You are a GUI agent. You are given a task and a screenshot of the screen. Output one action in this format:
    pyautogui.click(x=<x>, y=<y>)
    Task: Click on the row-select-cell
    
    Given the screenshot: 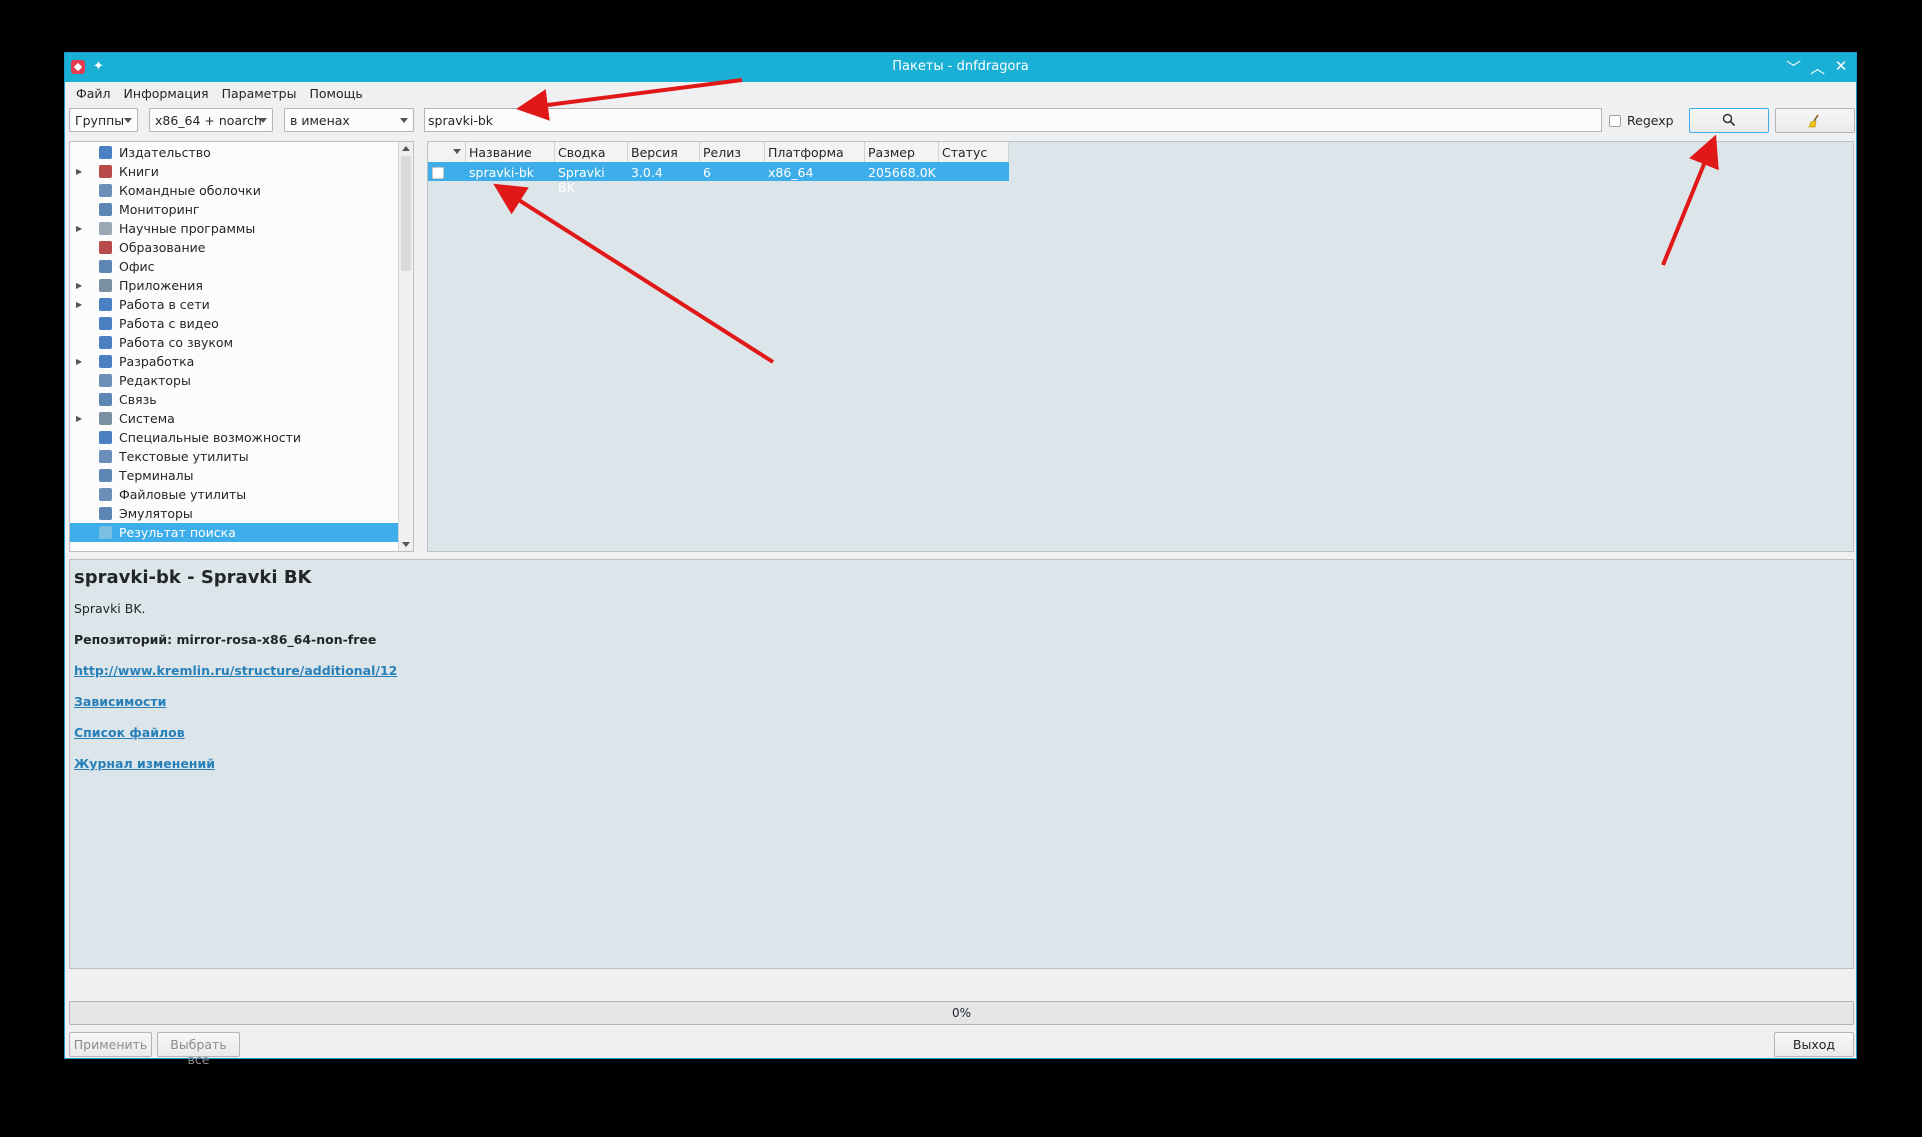 What is the action you would take?
    pyautogui.click(x=447, y=171)
    